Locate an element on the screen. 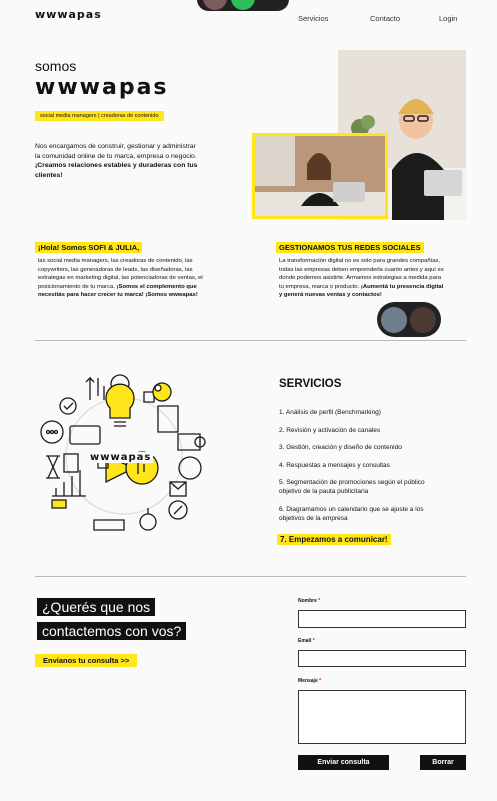  photo-sofi is located at coordinates (320, 176).